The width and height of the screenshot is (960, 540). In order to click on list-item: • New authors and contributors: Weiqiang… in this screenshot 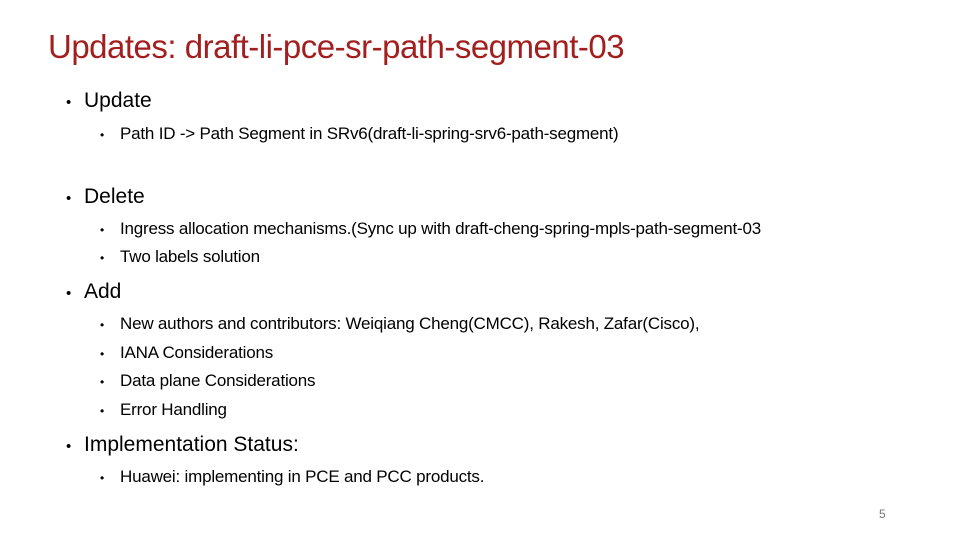, I will do `click(400, 324)`.